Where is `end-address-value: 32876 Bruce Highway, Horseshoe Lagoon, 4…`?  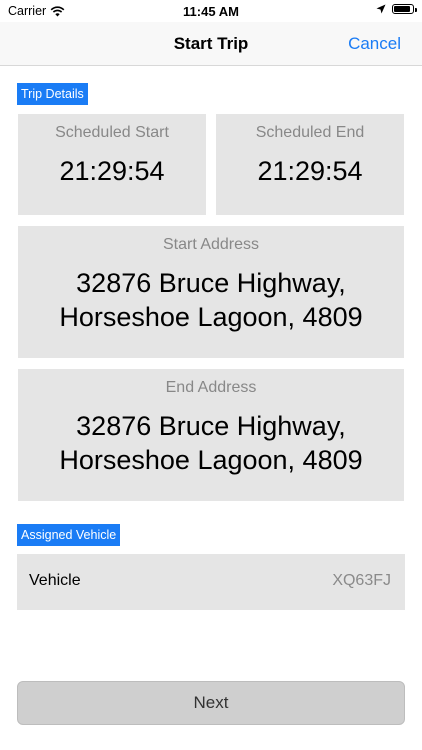 end-address-value: 32876 Bruce Highway, Horseshoe Lagoon, 4… is located at coordinates (211, 443).